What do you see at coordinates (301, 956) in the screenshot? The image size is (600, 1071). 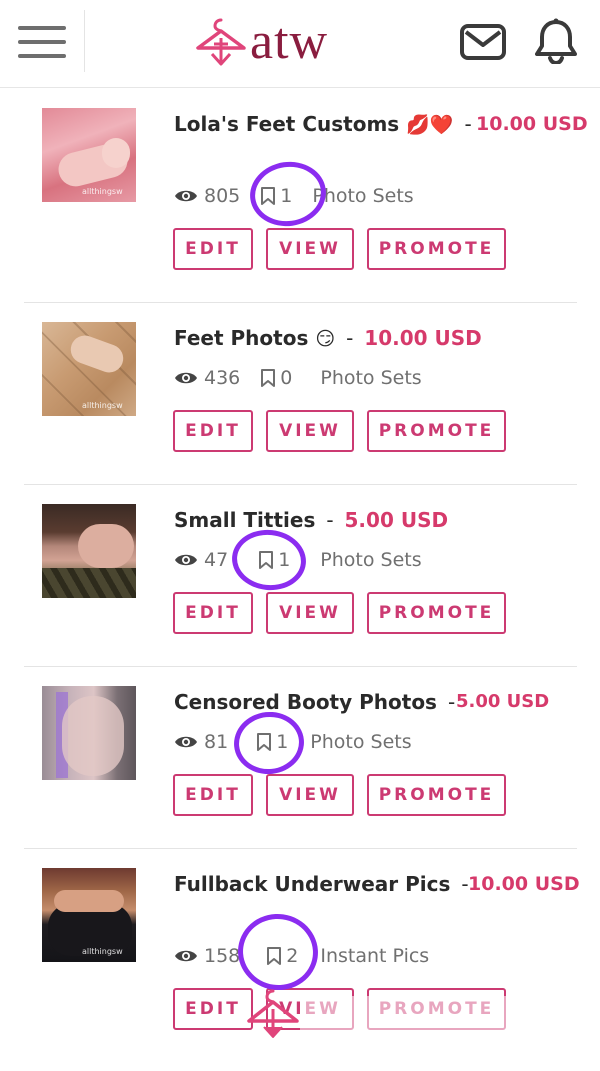 I see `listing-stats: 158 2 Instant Pics` at bounding box center [301, 956].